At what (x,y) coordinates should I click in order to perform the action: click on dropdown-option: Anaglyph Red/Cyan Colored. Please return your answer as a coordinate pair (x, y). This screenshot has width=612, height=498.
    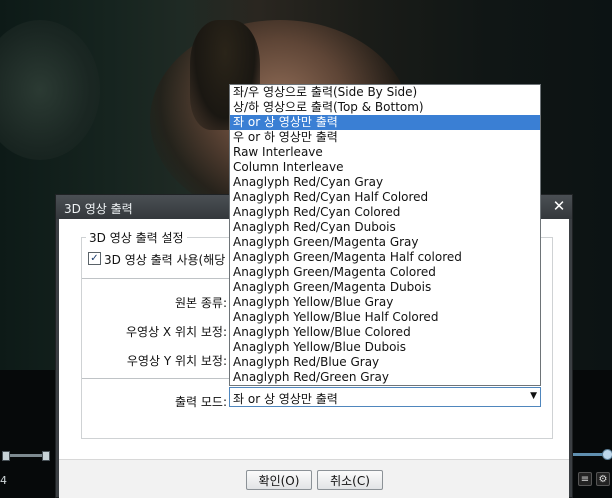
    Looking at the image, I should click on (385, 212).